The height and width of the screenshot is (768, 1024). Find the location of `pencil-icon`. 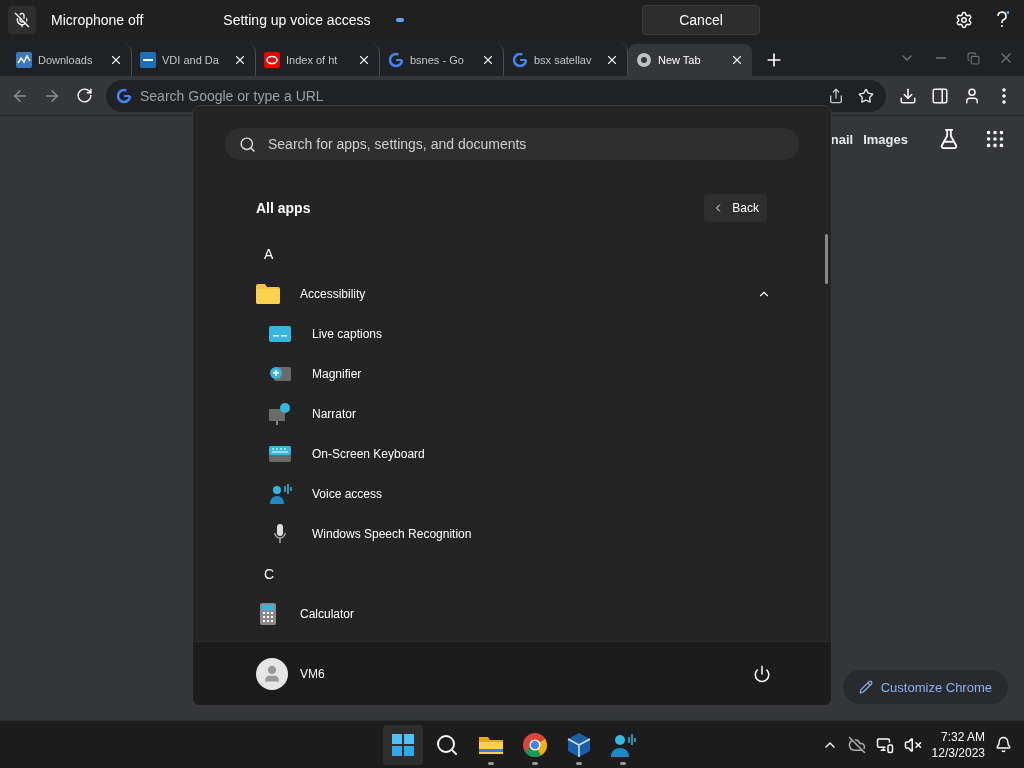

pencil-icon is located at coordinates (865, 687).